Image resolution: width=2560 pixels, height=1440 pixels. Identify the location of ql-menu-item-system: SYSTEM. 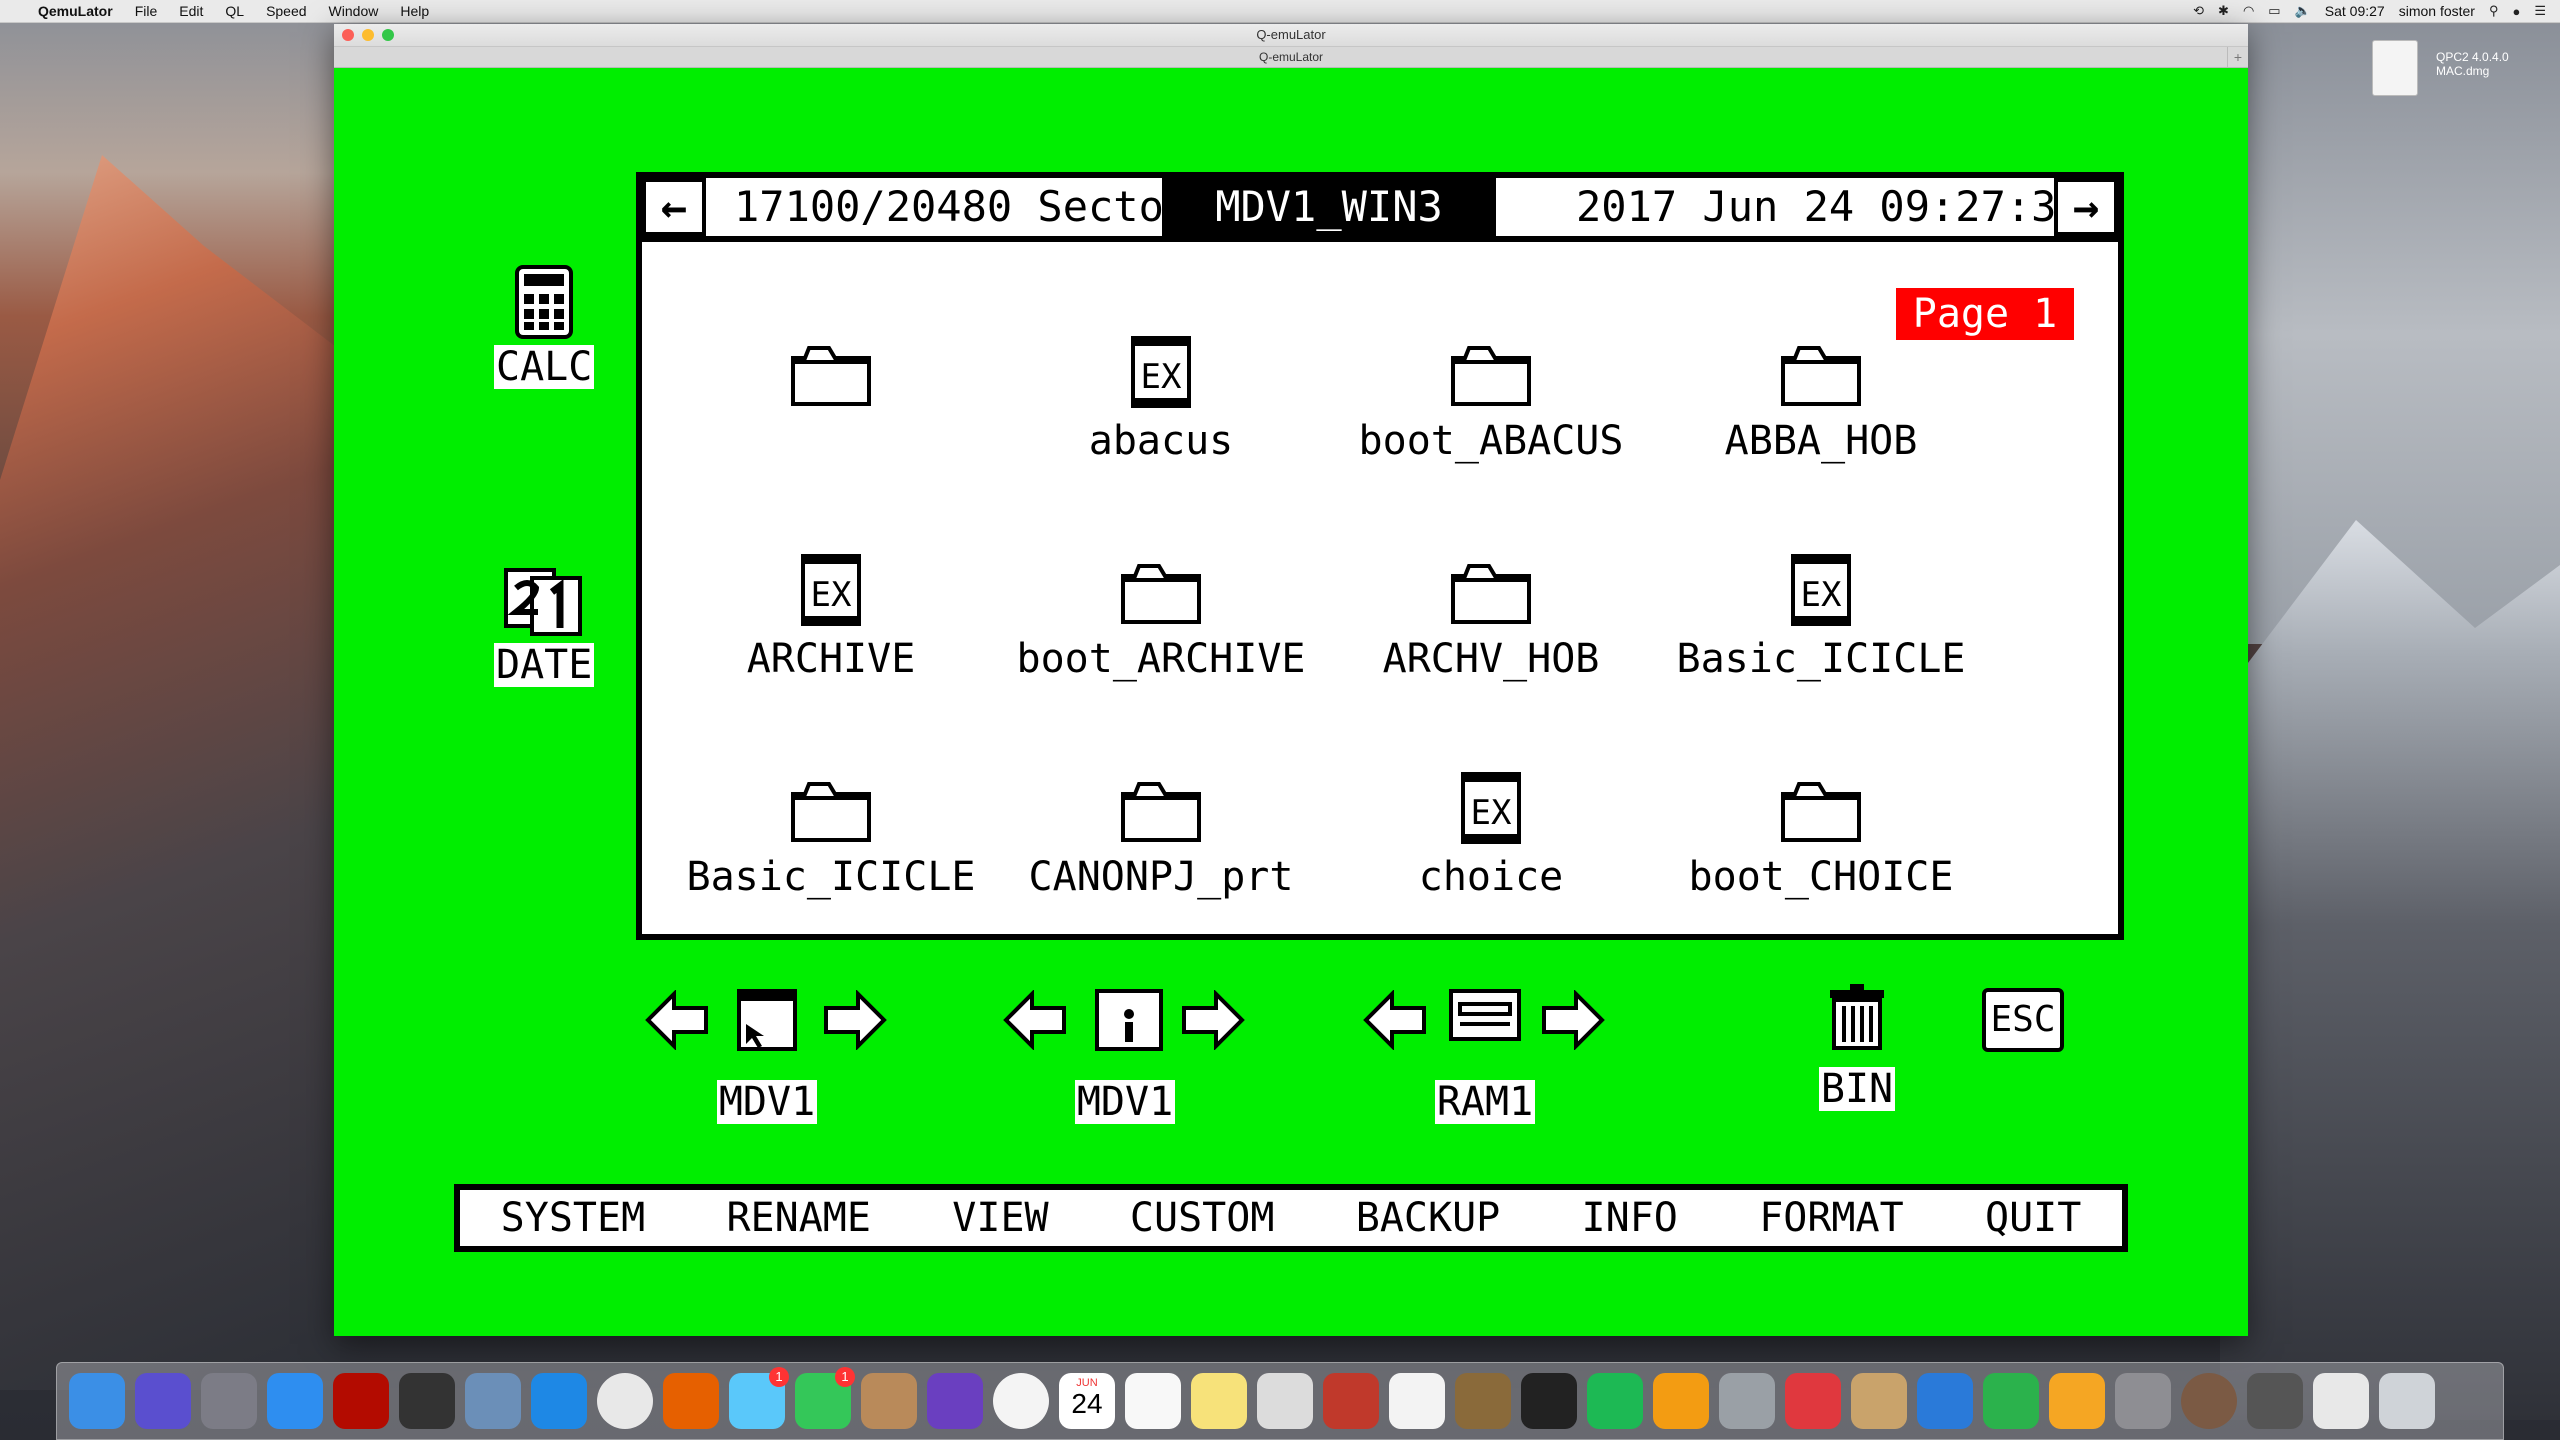
(573, 1218).